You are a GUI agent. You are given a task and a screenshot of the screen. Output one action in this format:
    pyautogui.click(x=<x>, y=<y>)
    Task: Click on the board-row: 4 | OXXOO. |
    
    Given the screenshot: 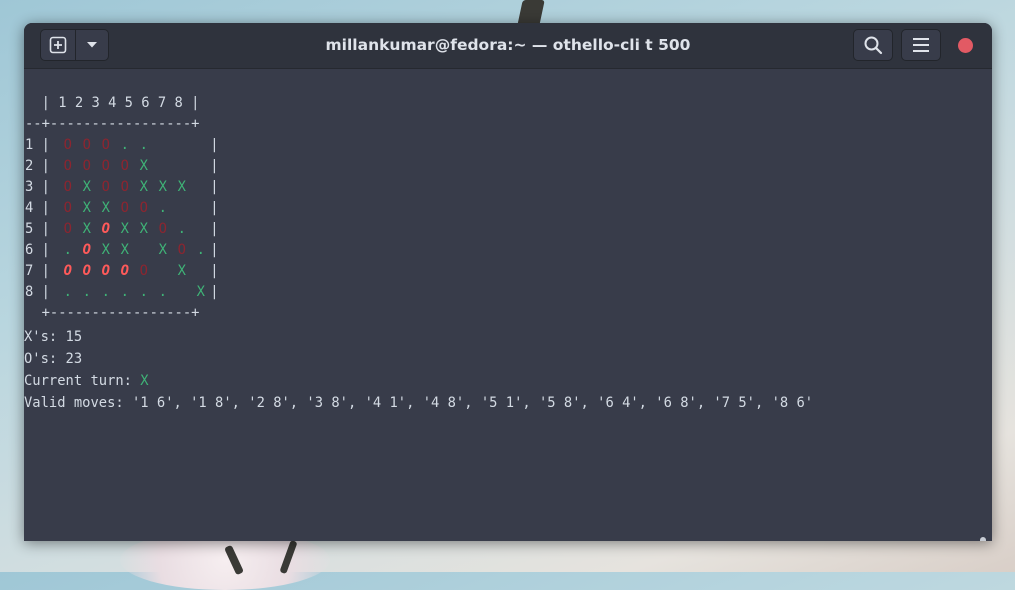 What is the action you would take?
    pyautogui.click(x=122, y=208)
    